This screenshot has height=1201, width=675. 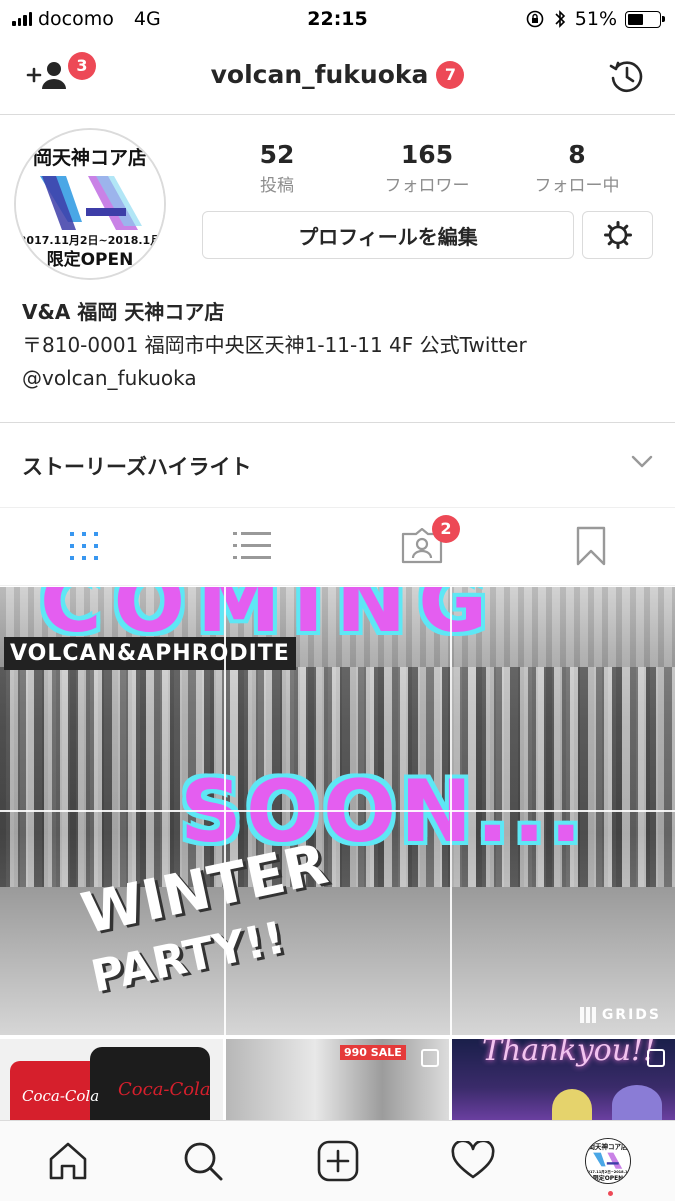 I want to click on profile-view-tabs: 2, so click(x=337, y=546).